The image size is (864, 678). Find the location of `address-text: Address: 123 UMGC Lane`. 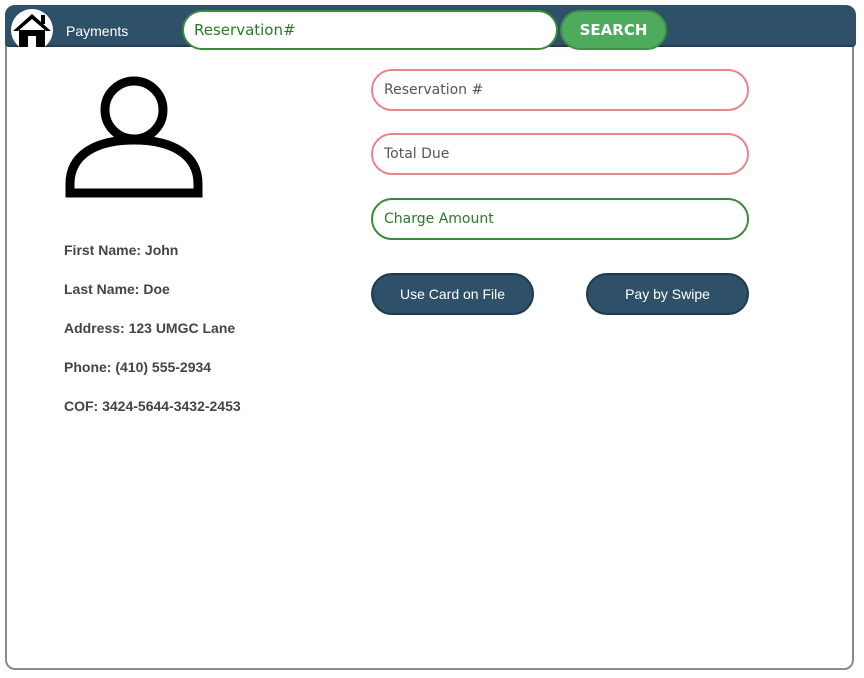

address-text: Address: 123 UMGC Lane is located at coordinates (150, 328).